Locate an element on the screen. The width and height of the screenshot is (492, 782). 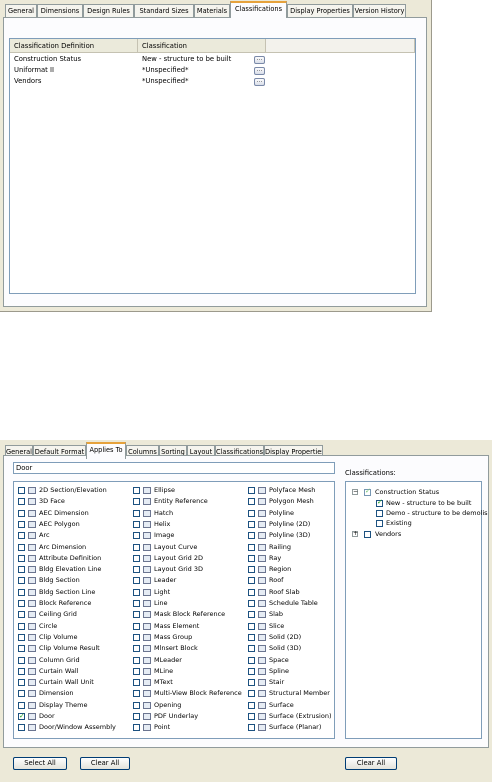
demo-structure-checkbox is located at coordinates (379, 513).